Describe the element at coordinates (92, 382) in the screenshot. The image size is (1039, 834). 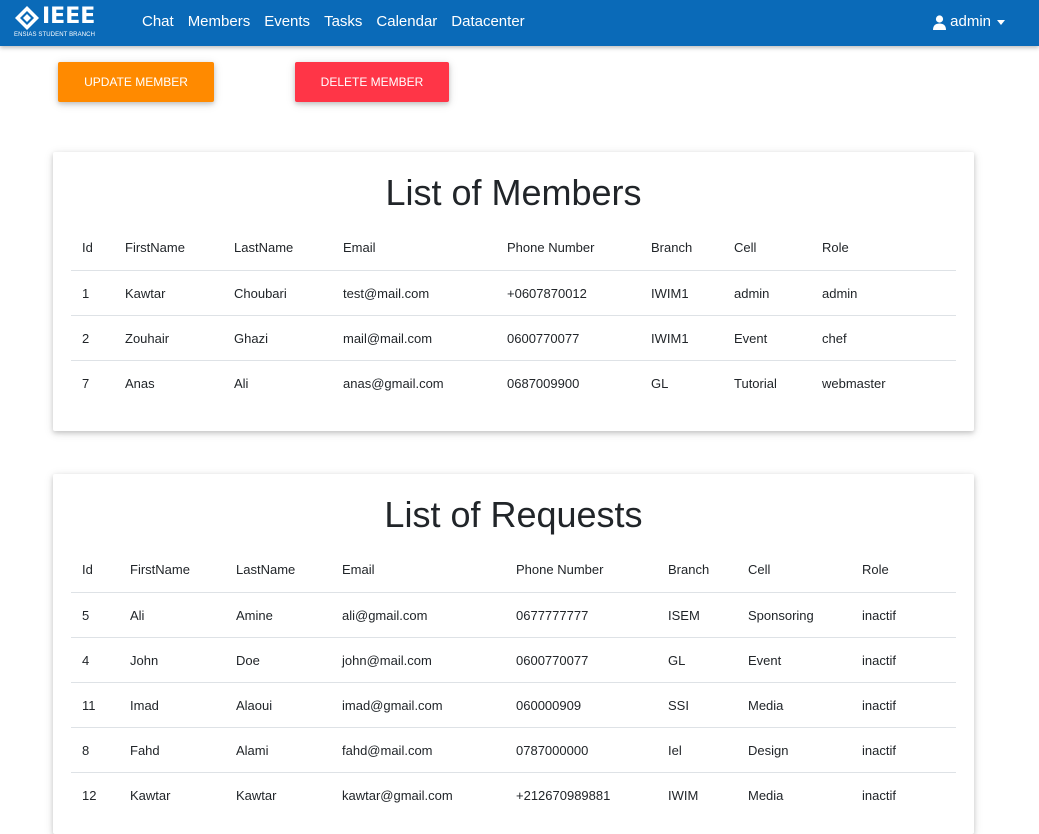
I see `cell-id: 7` at that location.